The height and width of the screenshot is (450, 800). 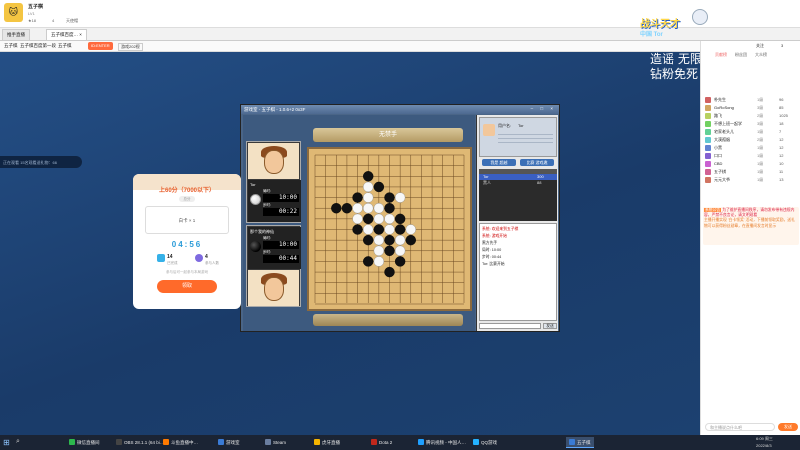 I want to click on game-send-button: 发送, so click(x=550, y=326).